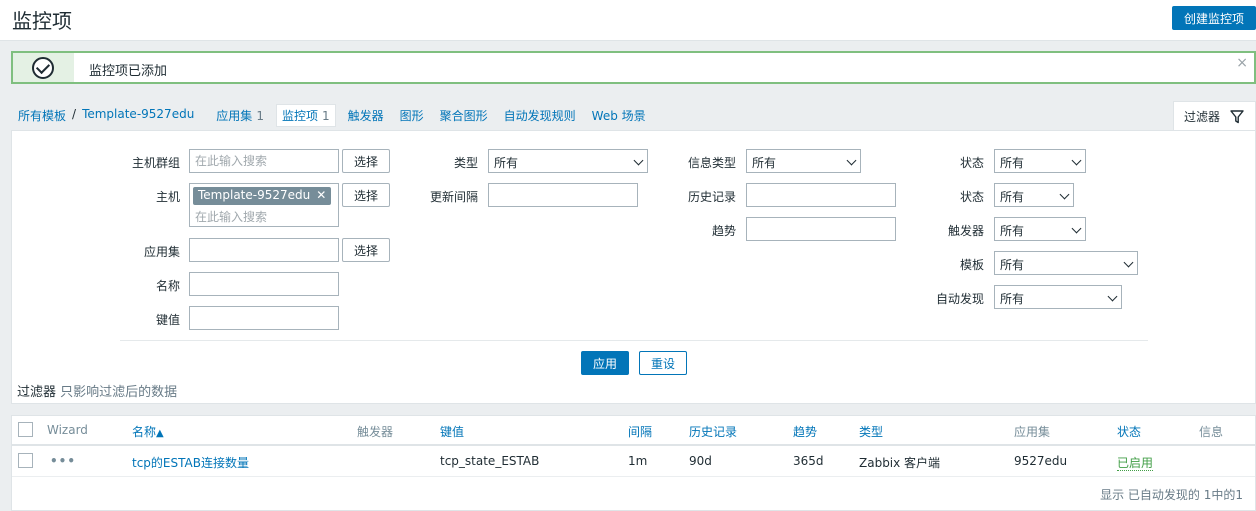  I want to click on host-chip-label: Template-9527edu, so click(254, 195).